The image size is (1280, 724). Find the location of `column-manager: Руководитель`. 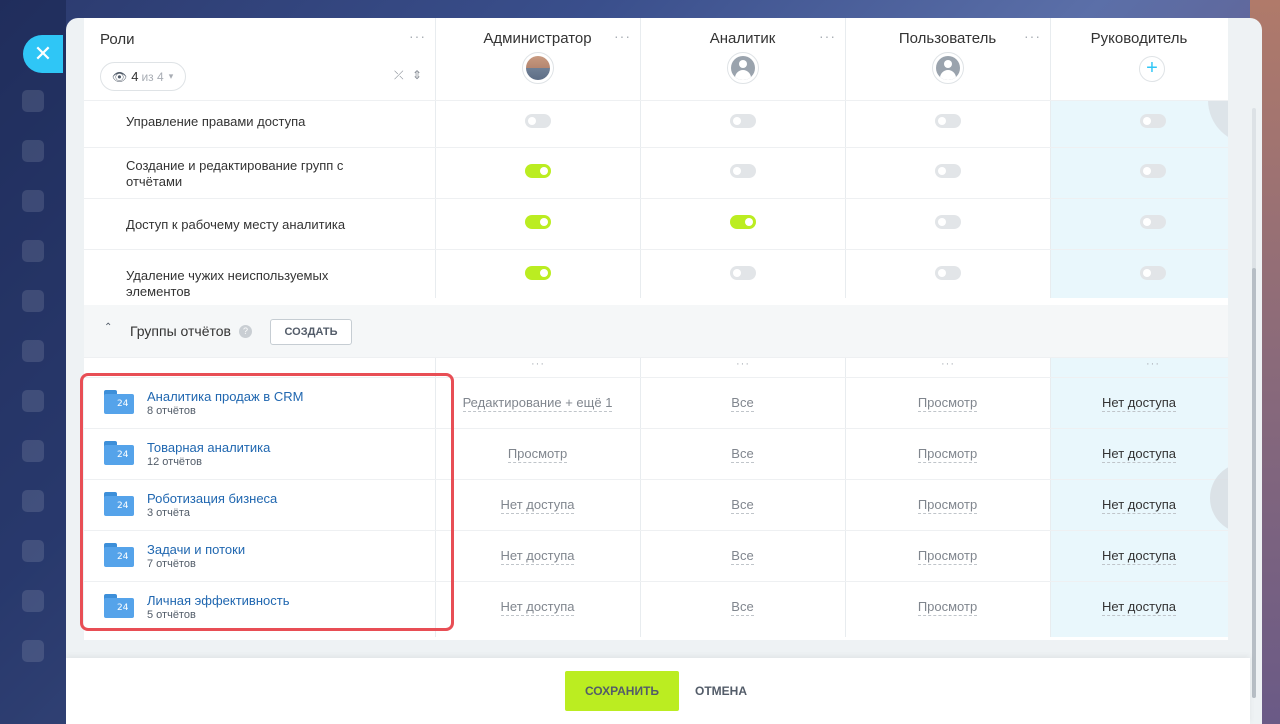

column-manager: Руководитель is located at coordinates (1139, 38).